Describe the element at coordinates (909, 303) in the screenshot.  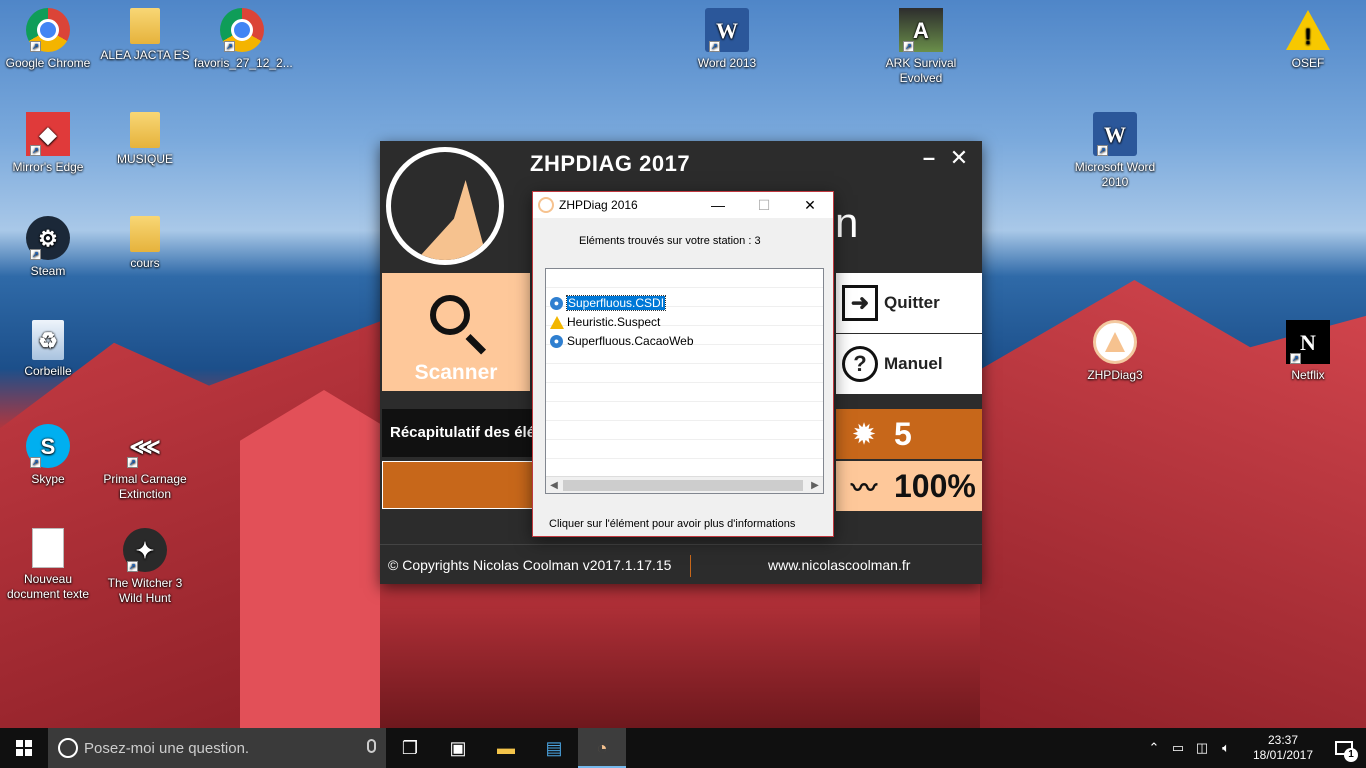
I see `quit-button: ➜ Quitter` at that location.